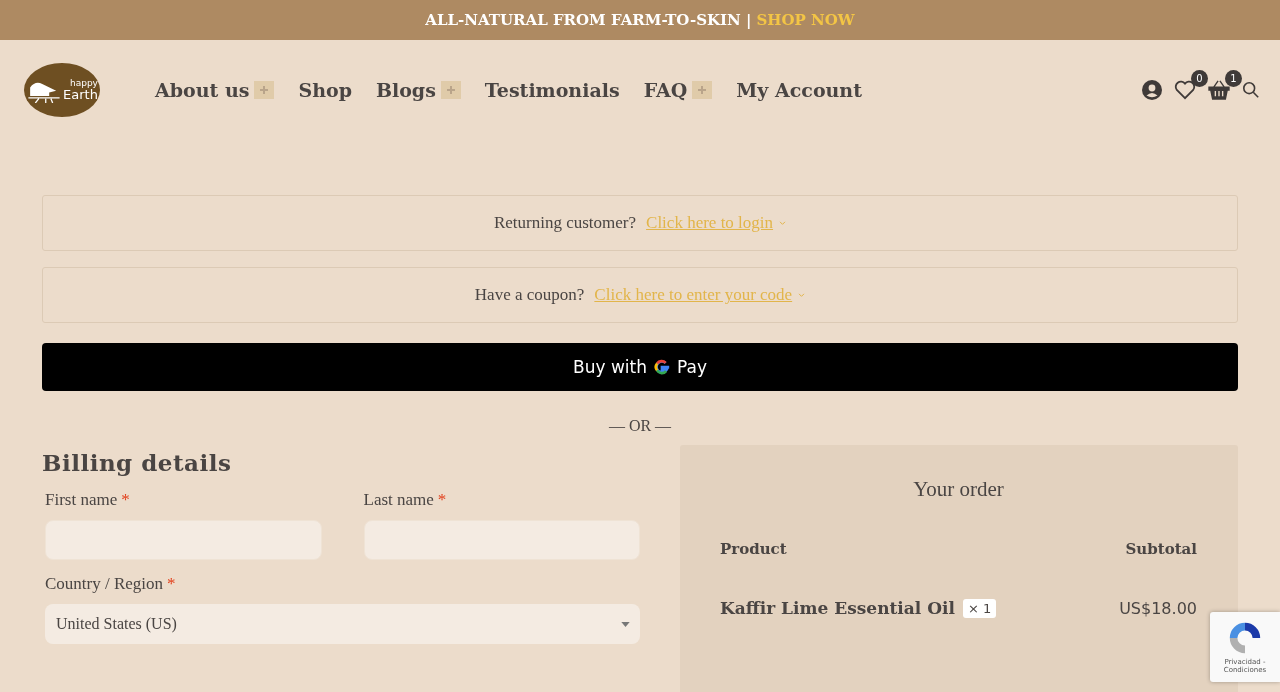 Image resolution: width=1280 pixels, height=692 pixels. I want to click on nav-link: Testimonials, so click(552, 90).